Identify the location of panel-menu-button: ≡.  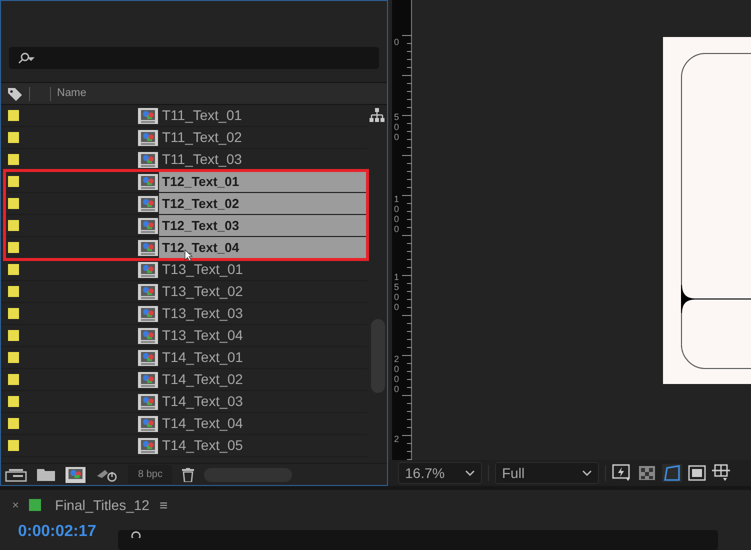
(163, 505).